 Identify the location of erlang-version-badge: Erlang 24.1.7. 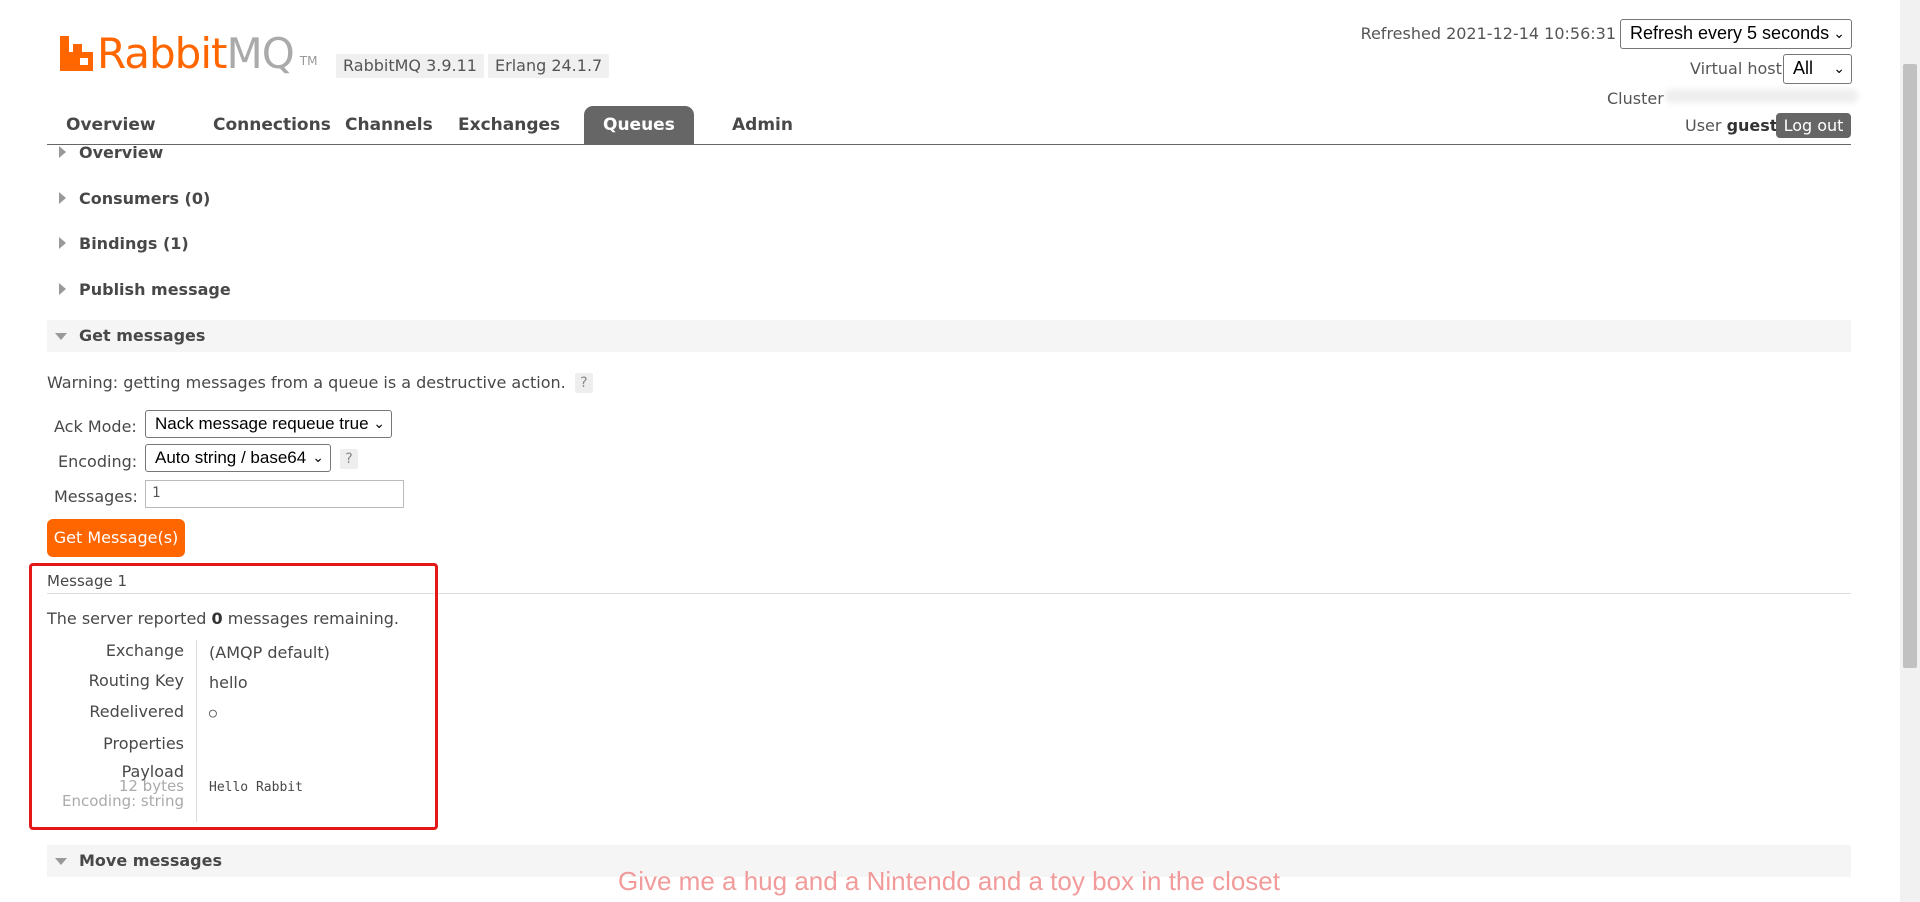
(549, 66).